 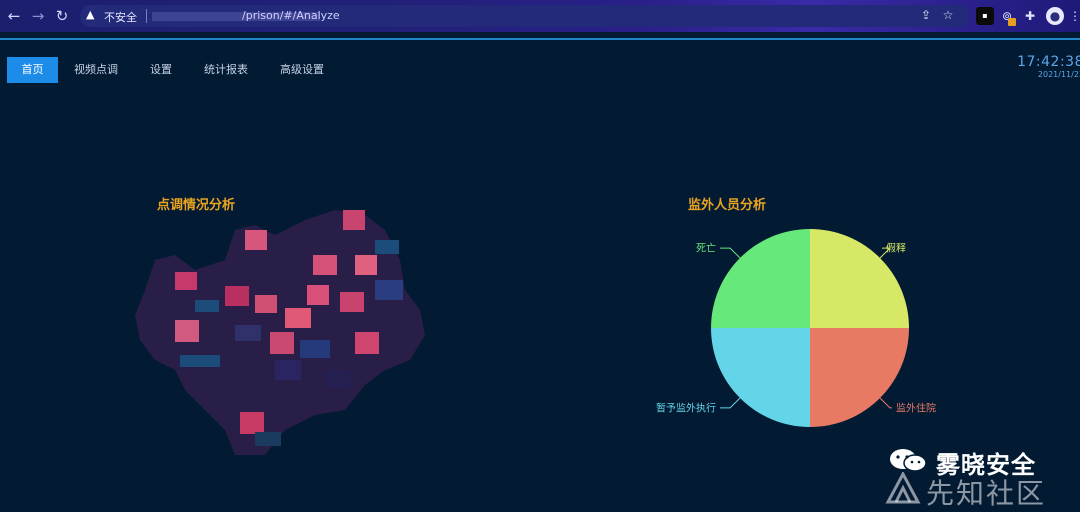 What do you see at coordinates (1048, 62) in the screenshot?
I see `clock-time: 17:42:38` at bounding box center [1048, 62].